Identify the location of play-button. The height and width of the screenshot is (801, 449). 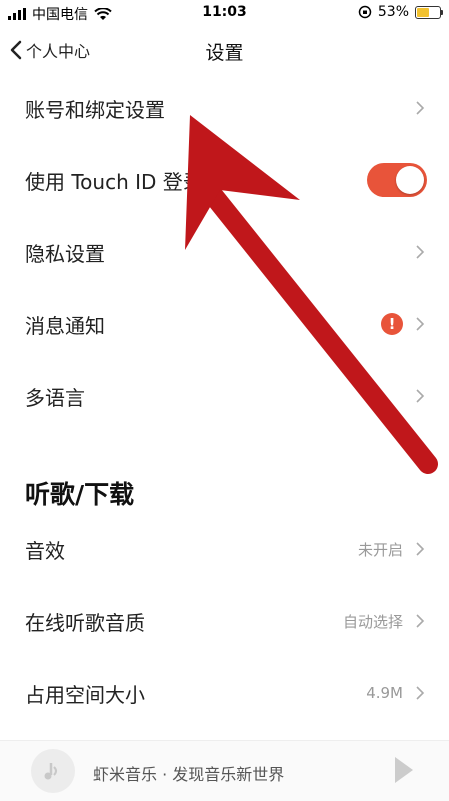
(404, 770).